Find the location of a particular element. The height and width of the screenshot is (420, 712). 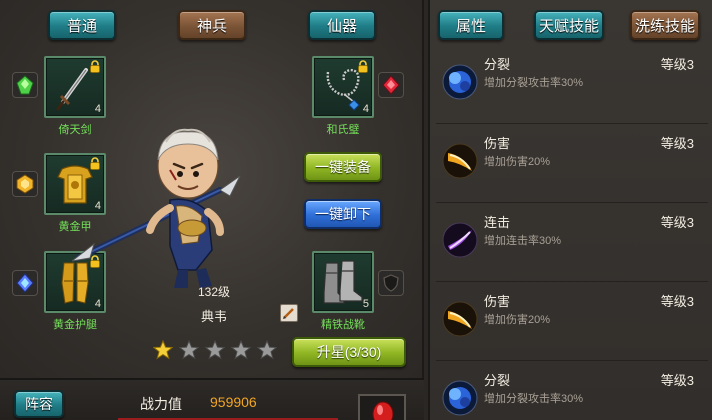

slot-boots-name: 精铁战靴 is located at coordinates (343, 325).